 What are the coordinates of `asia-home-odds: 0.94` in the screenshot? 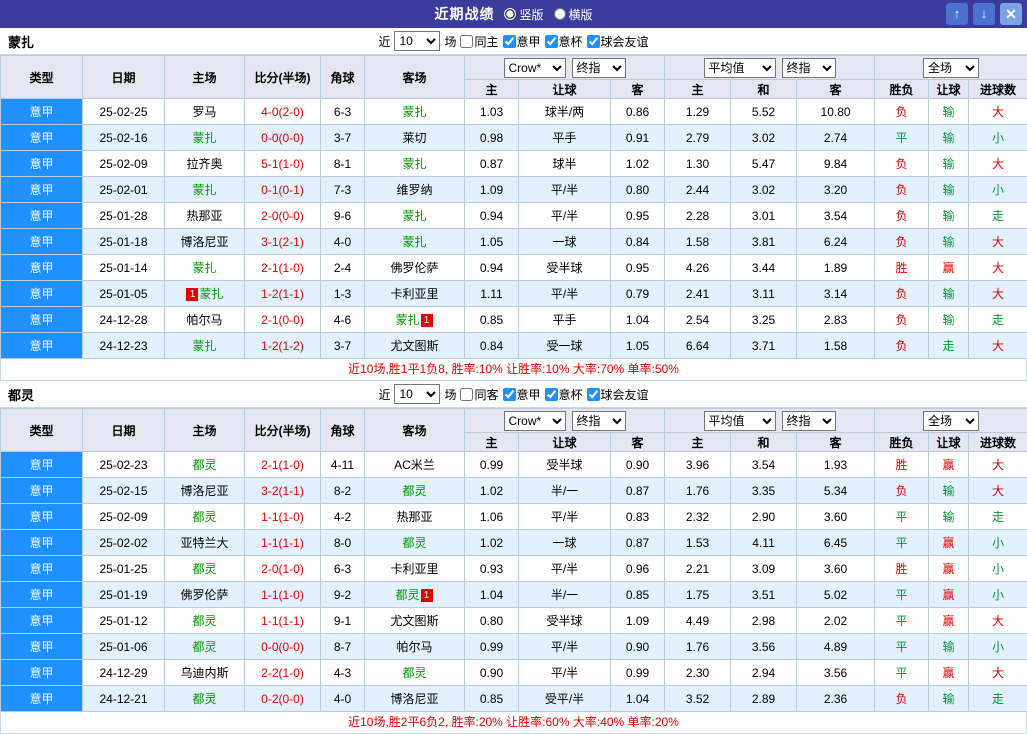 It's located at (492, 268).